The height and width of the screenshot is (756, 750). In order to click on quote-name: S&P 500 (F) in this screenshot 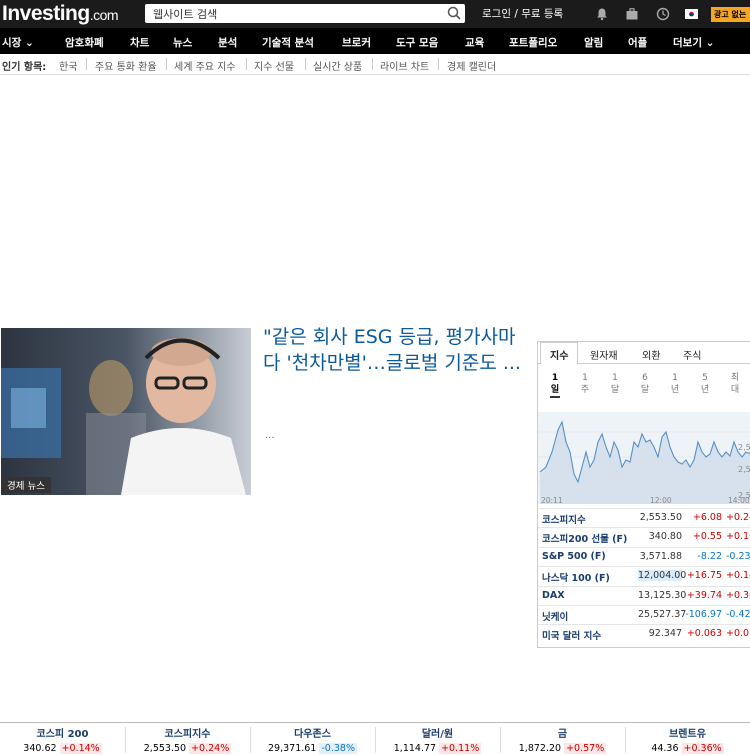, I will do `click(574, 556)`.